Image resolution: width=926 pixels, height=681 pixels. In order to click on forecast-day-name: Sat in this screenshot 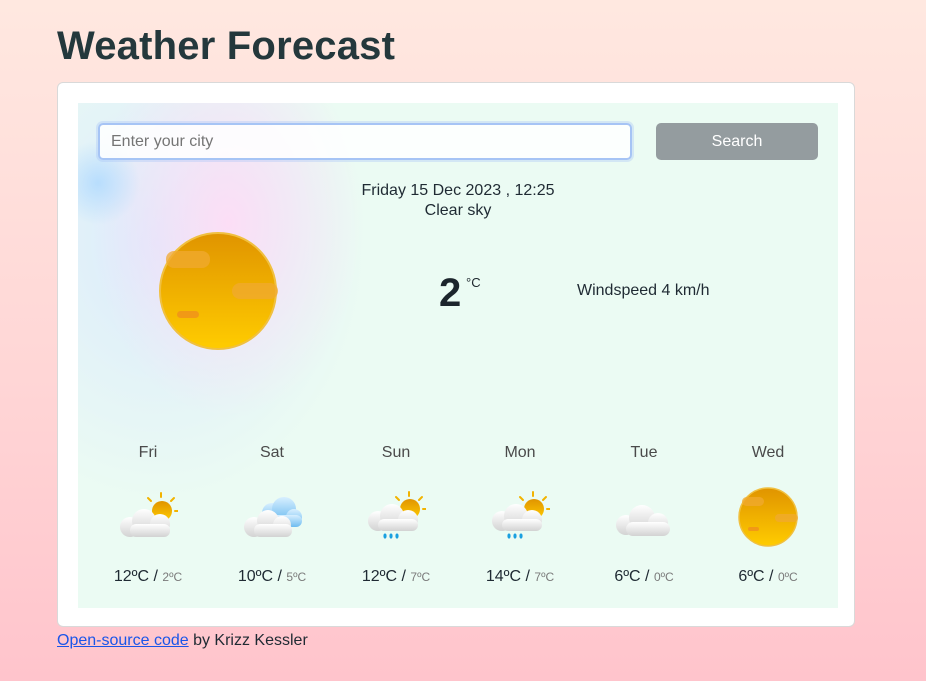, I will do `click(271, 452)`.